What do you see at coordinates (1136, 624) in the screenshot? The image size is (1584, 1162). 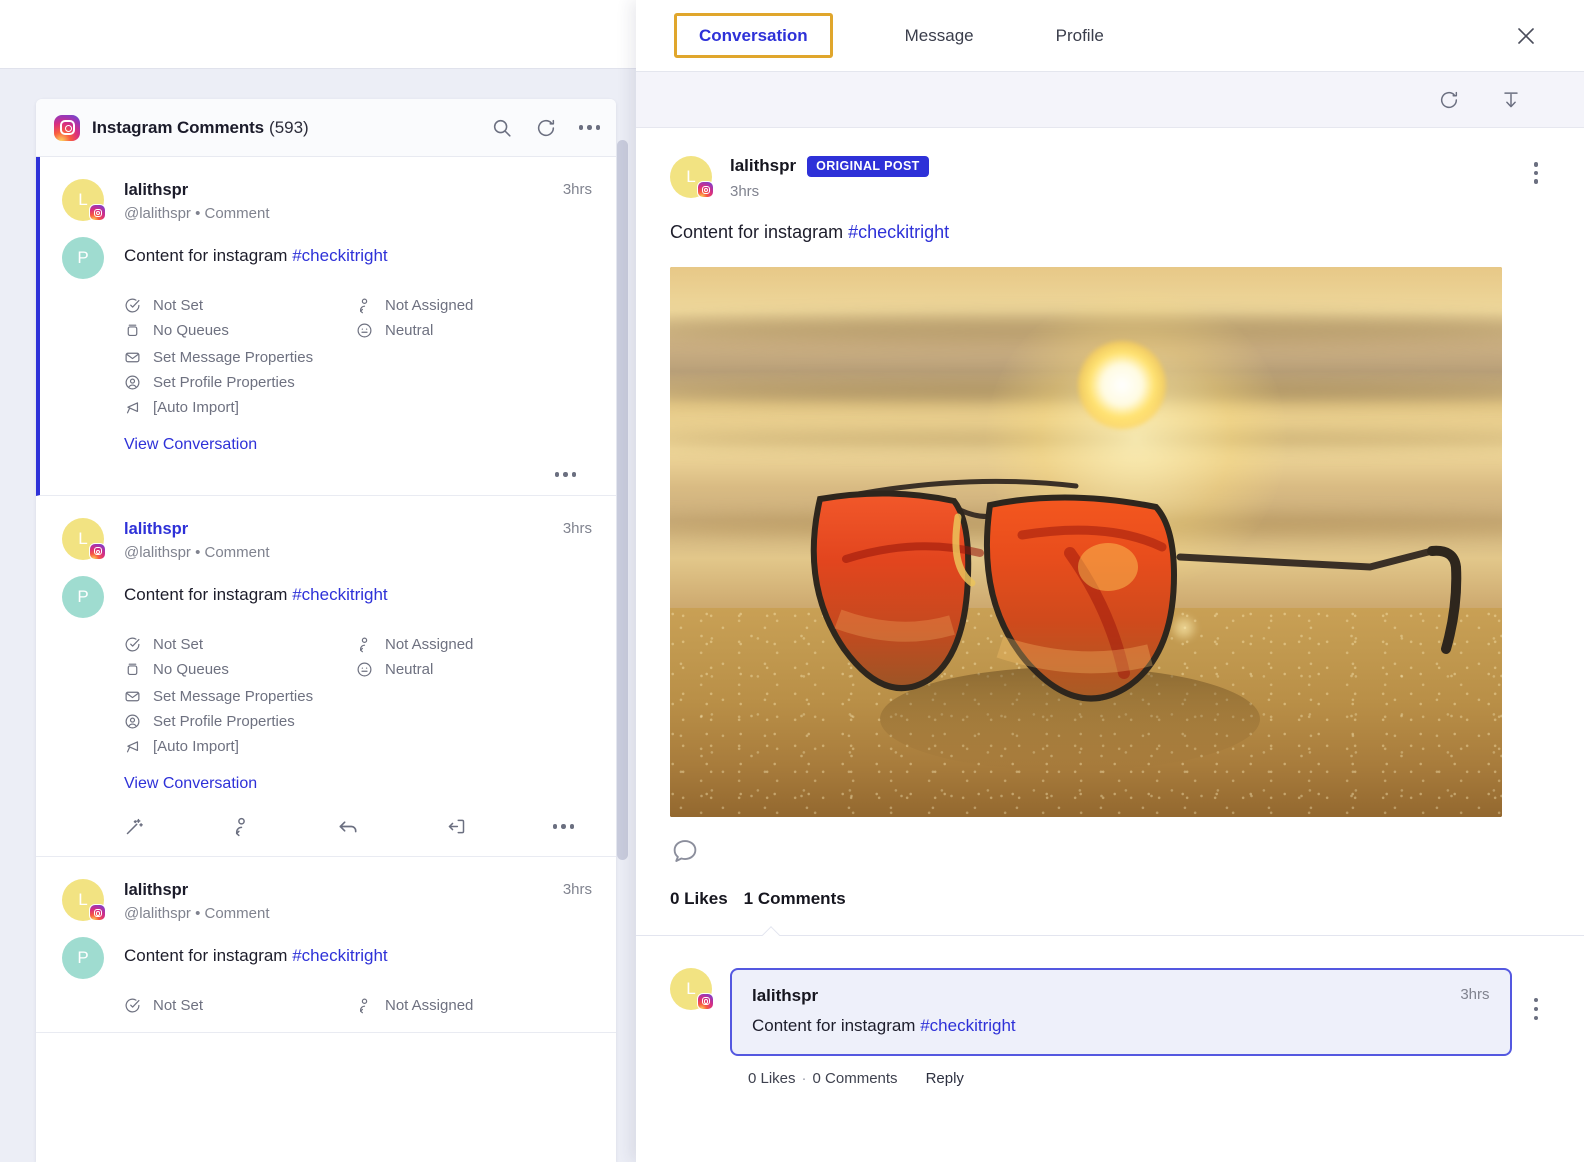 I see `sunglasses-graphic` at bounding box center [1136, 624].